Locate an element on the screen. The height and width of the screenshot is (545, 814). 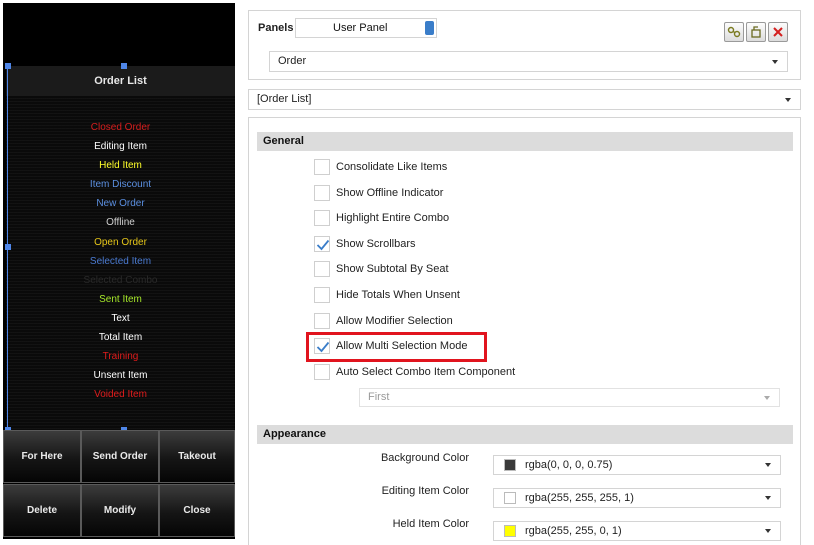
list-item-unsent-item: Unsent Item is located at coordinates (120, 375).